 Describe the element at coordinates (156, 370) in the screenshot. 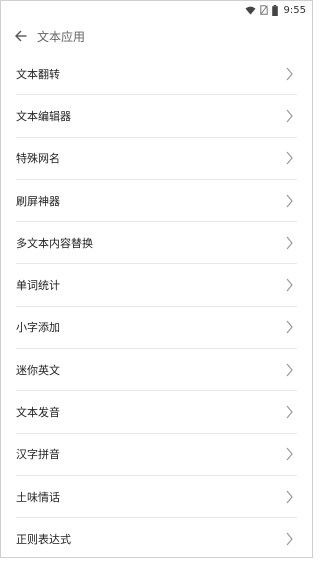

I see `list-item: 迷你英文` at that location.